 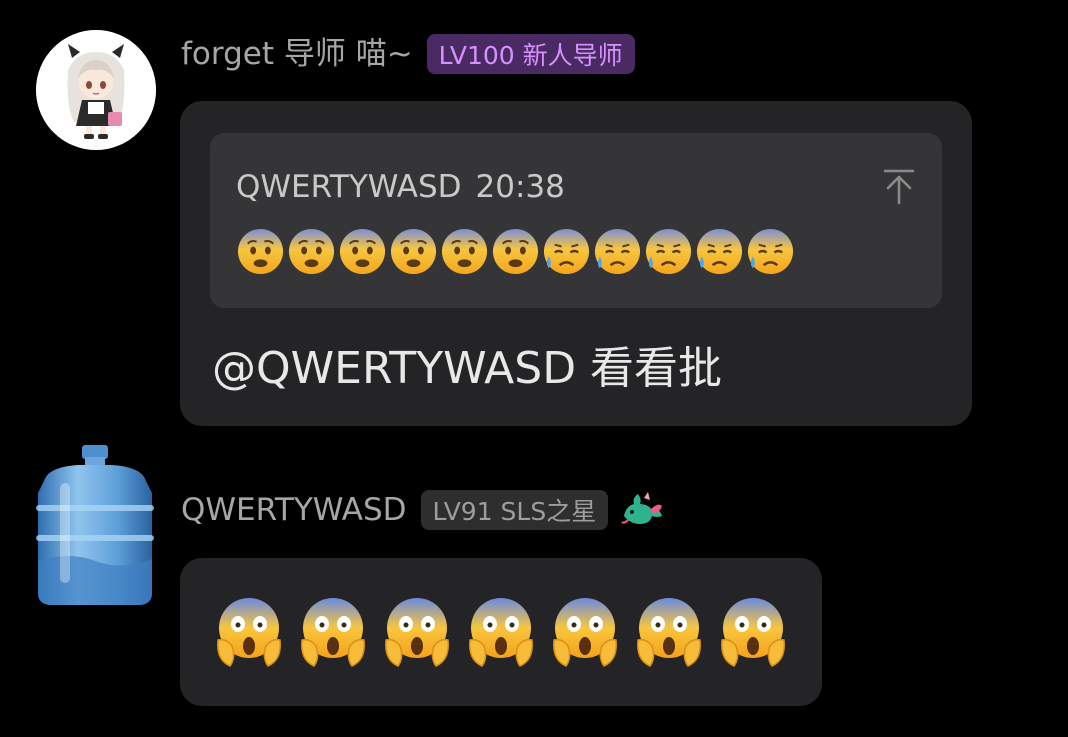 I want to click on username: QWERTYWASD, so click(x=294, y=510).